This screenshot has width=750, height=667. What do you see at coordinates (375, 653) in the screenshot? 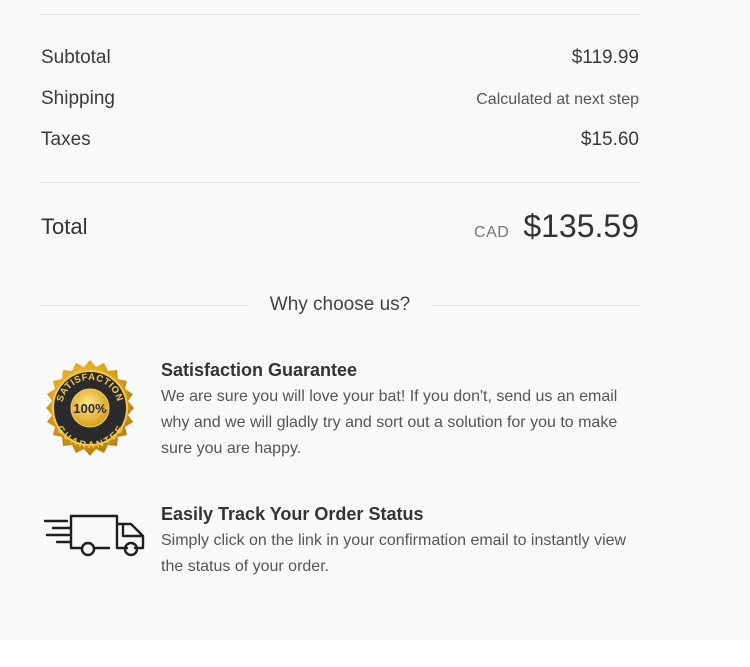
I see `page-footer-band` at bounding box center [375, 653].